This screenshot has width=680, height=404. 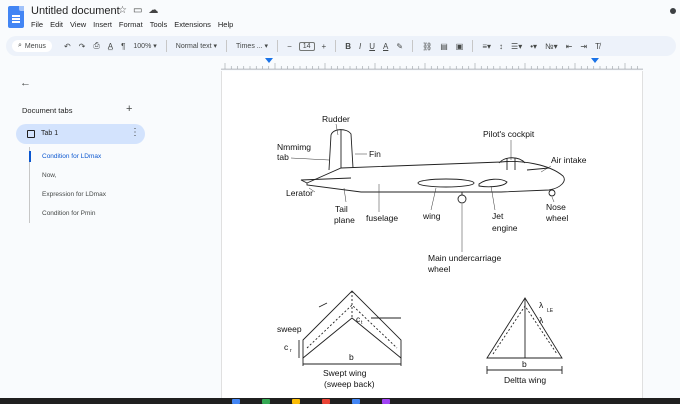 What do you see at coordinates (269, 60) in the screenshot?
I see `left-indent-marker` at bounding box center [269, 60].